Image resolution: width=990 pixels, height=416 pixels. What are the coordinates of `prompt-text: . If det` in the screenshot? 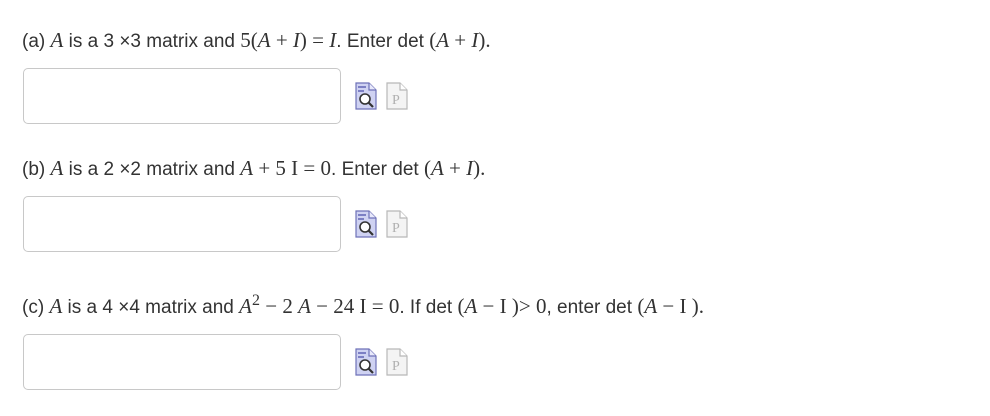 It's located at (428, 307).